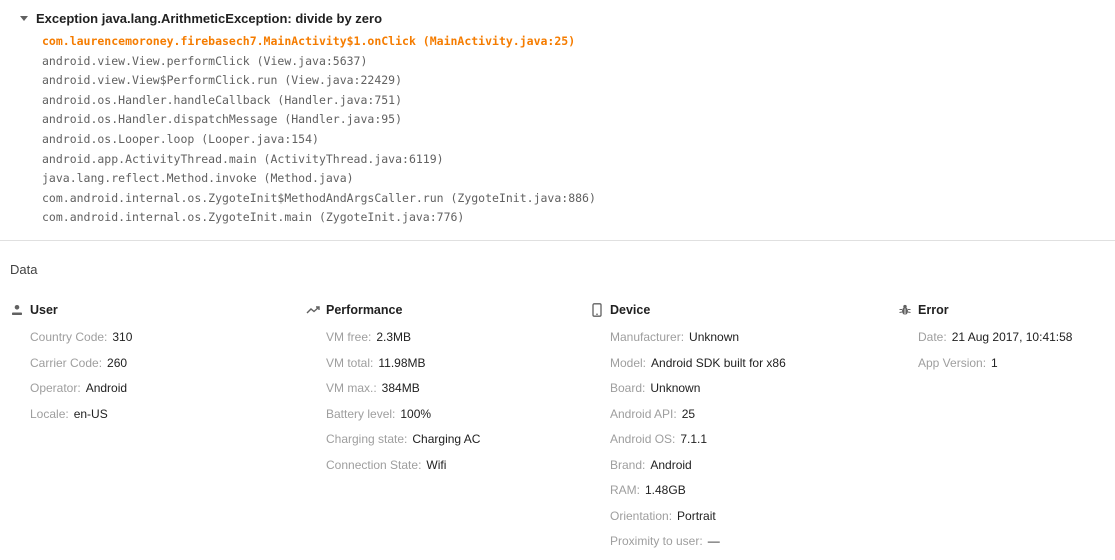  Describe the element at coordinates (369, 337) in the screenshot. I see `perf-vm-free: VM free: 2.3MB` at that location.